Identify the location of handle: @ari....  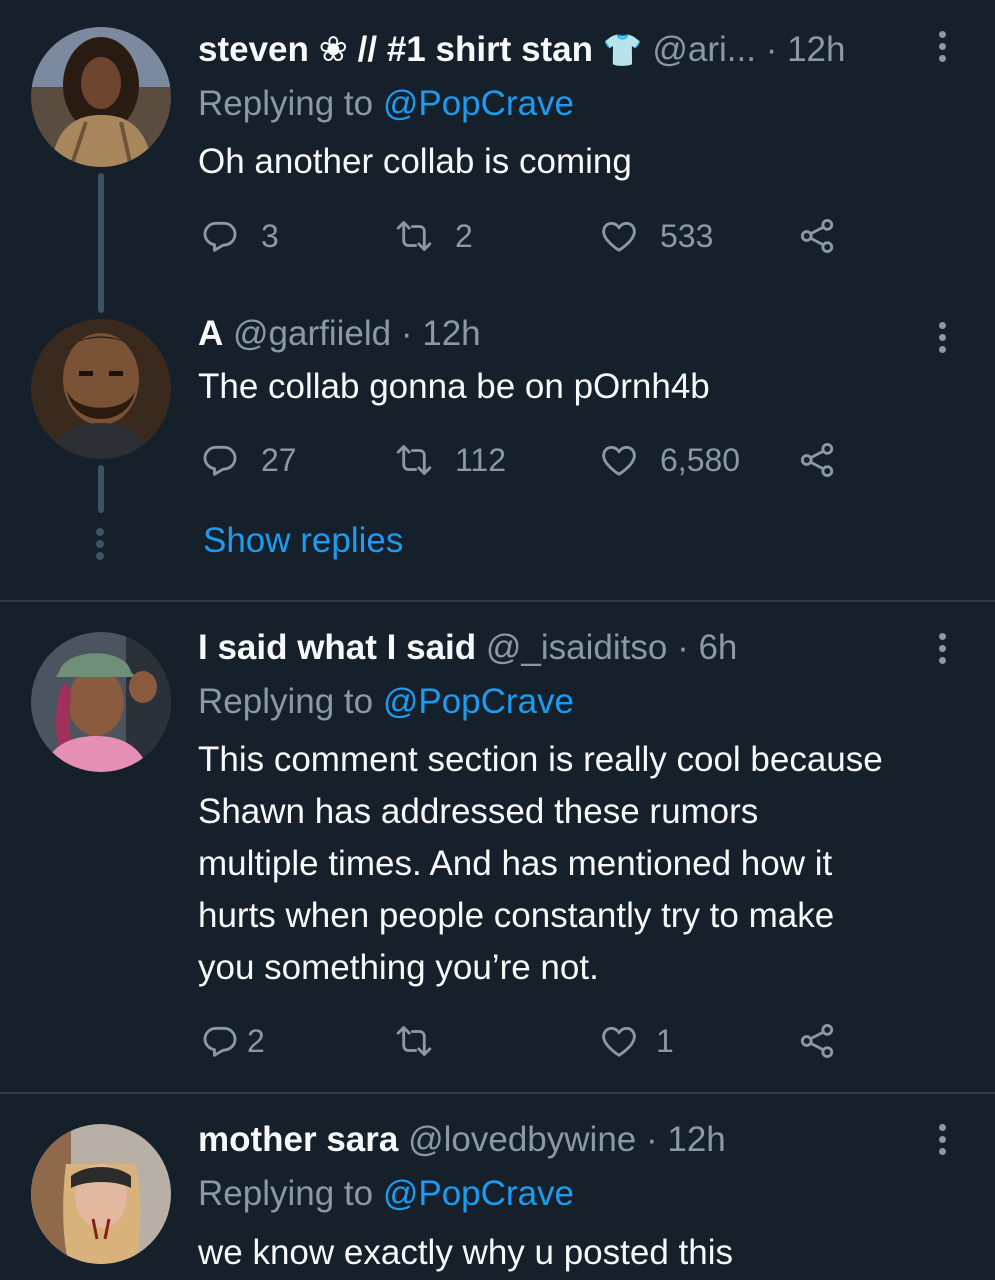
(704, 49).